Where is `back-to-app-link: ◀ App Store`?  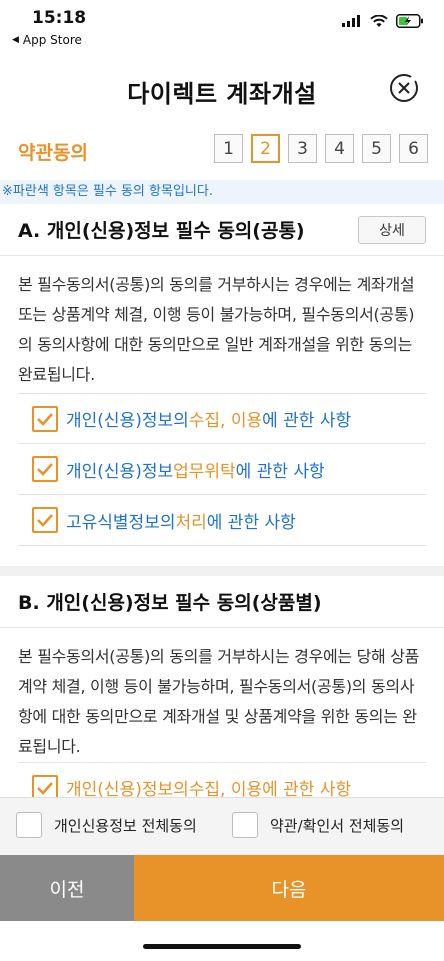 back-to-app-link: ◀ App Store is located at coordinates (47, 40).